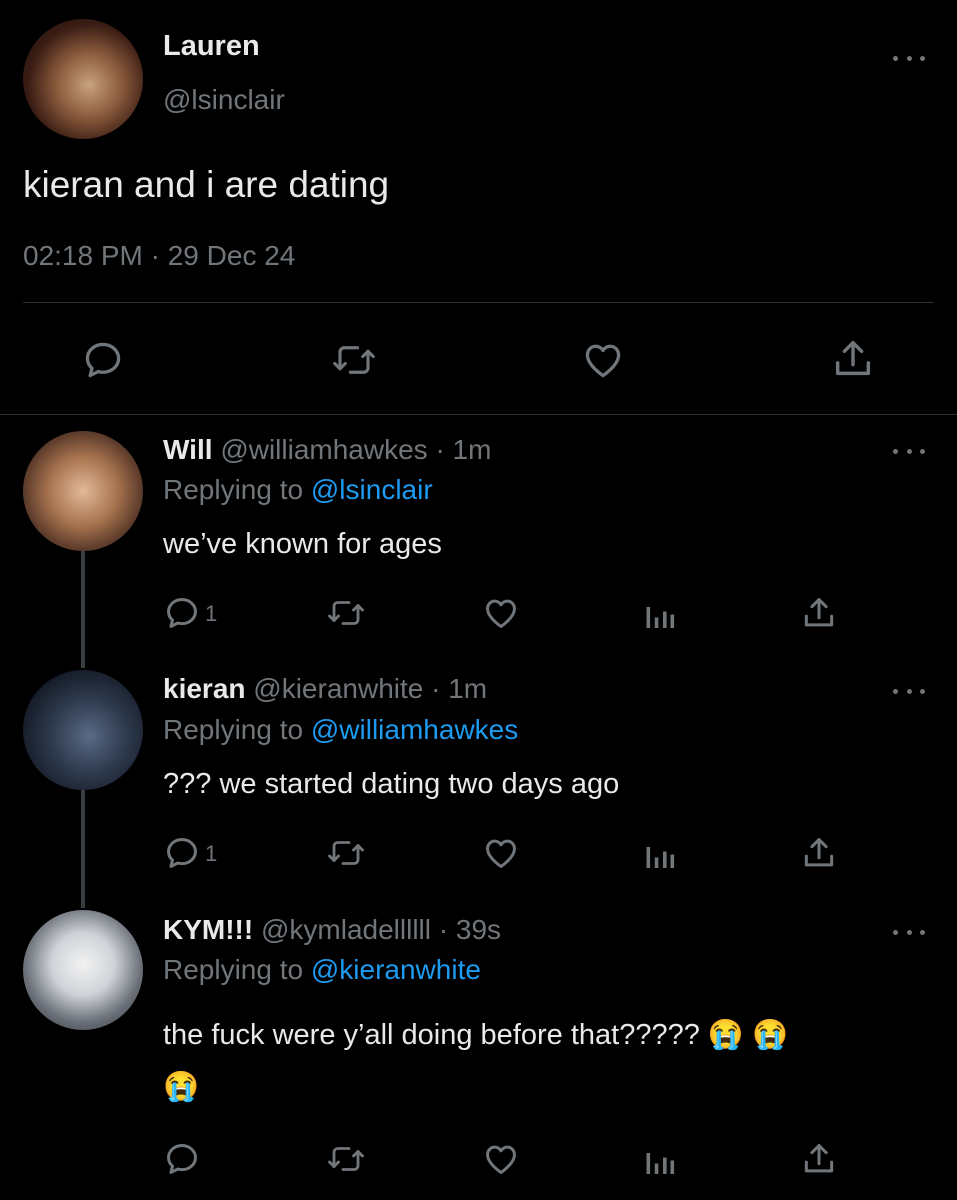  I want to click on reply-author-name: Will, so click(188, 449).